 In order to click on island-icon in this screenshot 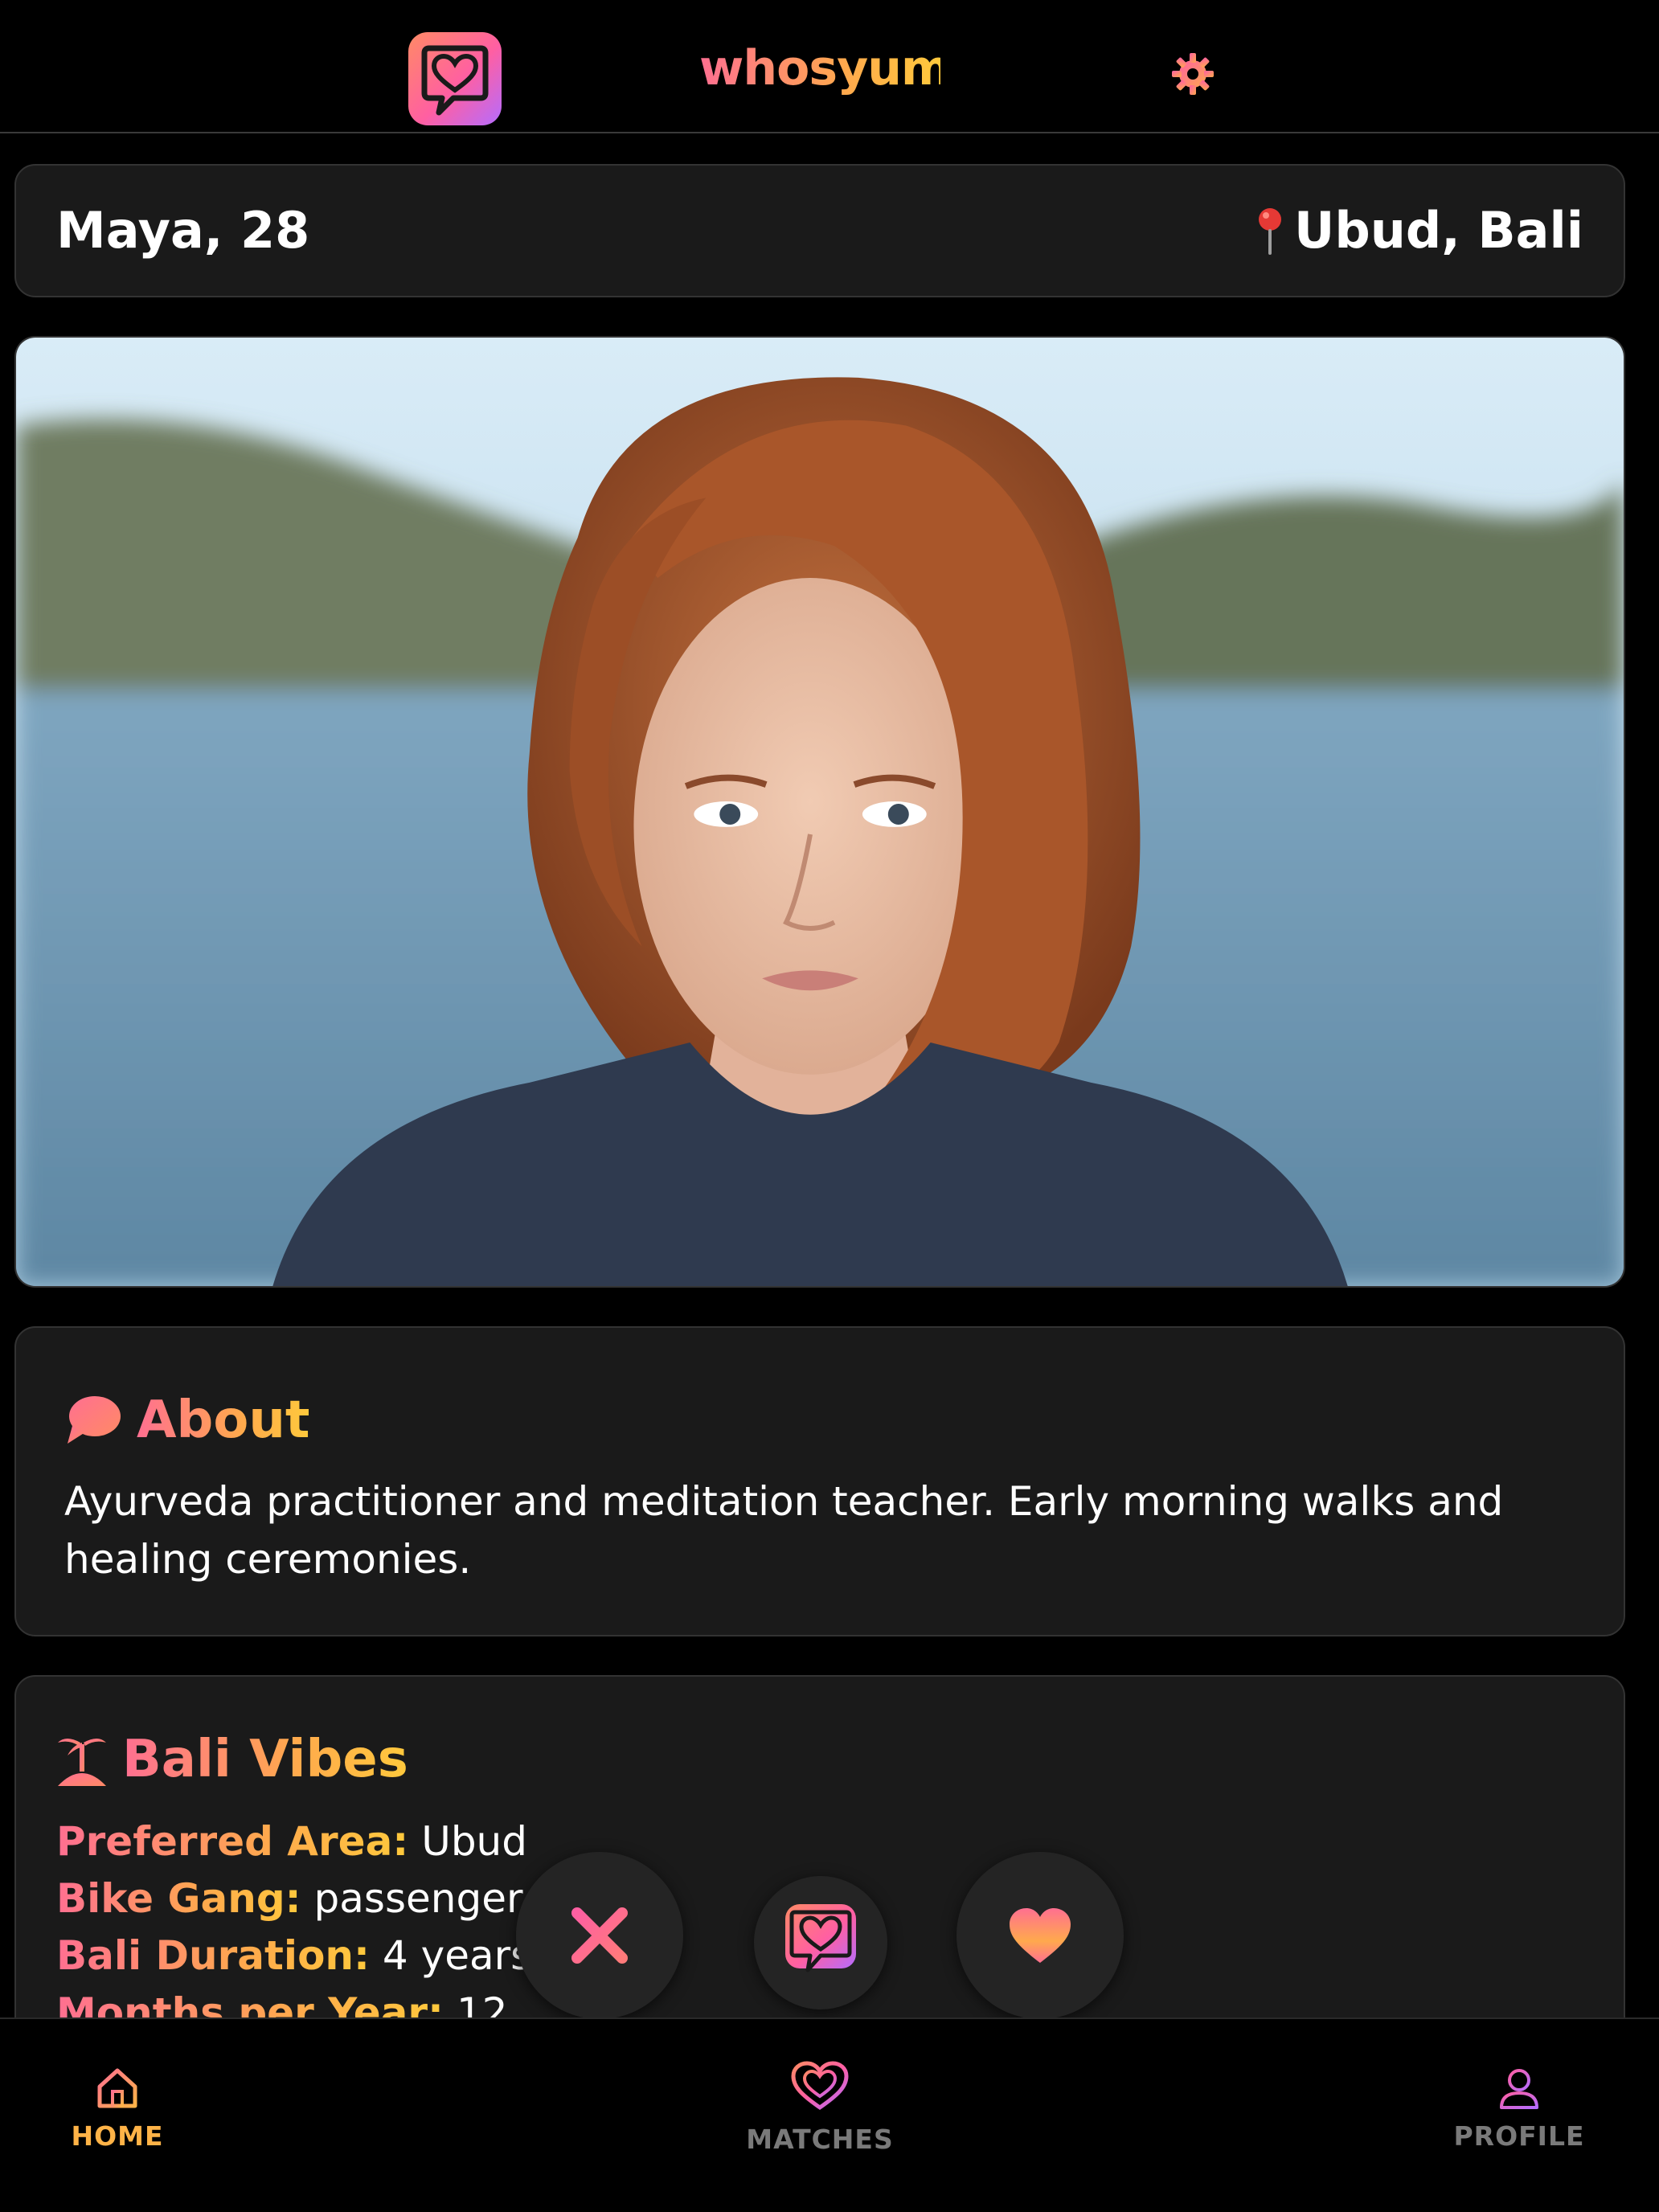, I will do `click(82, 1762)`.